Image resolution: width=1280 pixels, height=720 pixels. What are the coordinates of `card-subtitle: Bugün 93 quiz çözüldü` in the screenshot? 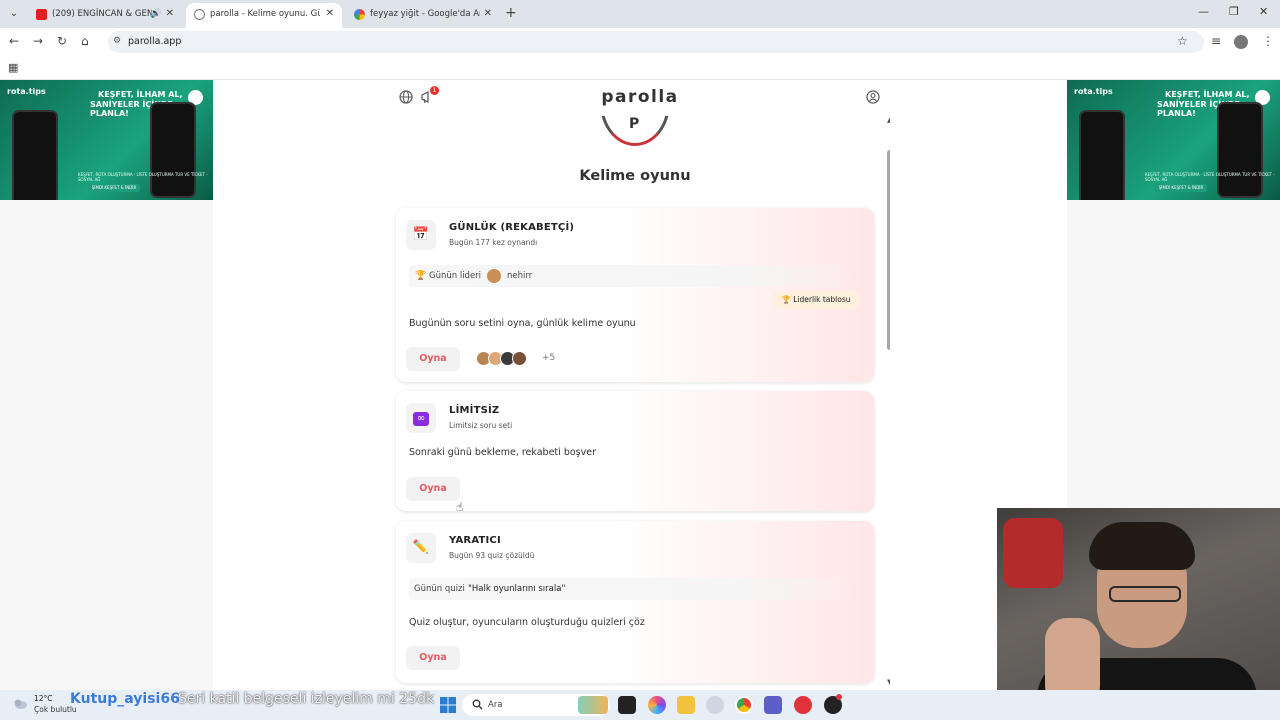 It's located at (492, 555).